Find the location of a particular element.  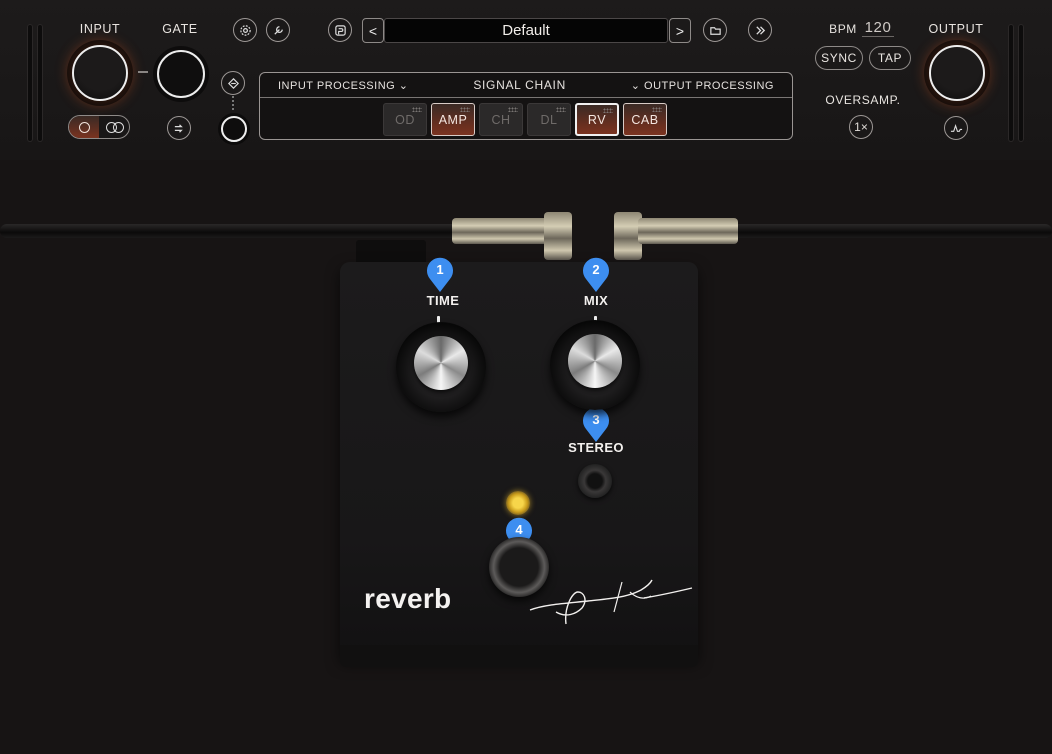

tap-button: TAP is located at coordinates (890, 58).